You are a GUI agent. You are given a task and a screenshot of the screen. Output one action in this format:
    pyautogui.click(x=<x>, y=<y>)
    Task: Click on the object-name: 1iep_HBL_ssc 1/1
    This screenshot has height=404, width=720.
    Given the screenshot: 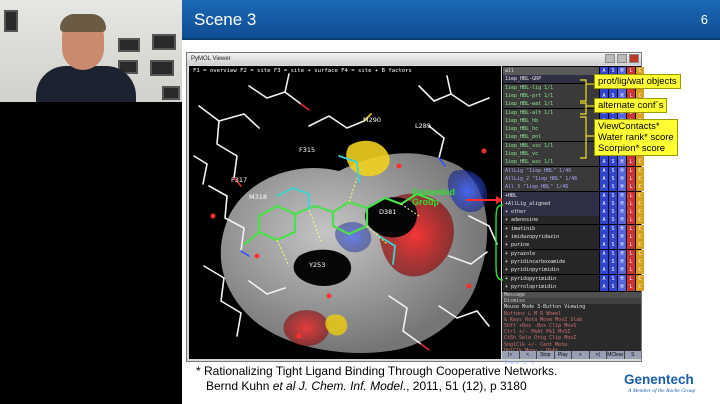 What is the action you would take?
    pyautogui.click(x=551, y=145)
    